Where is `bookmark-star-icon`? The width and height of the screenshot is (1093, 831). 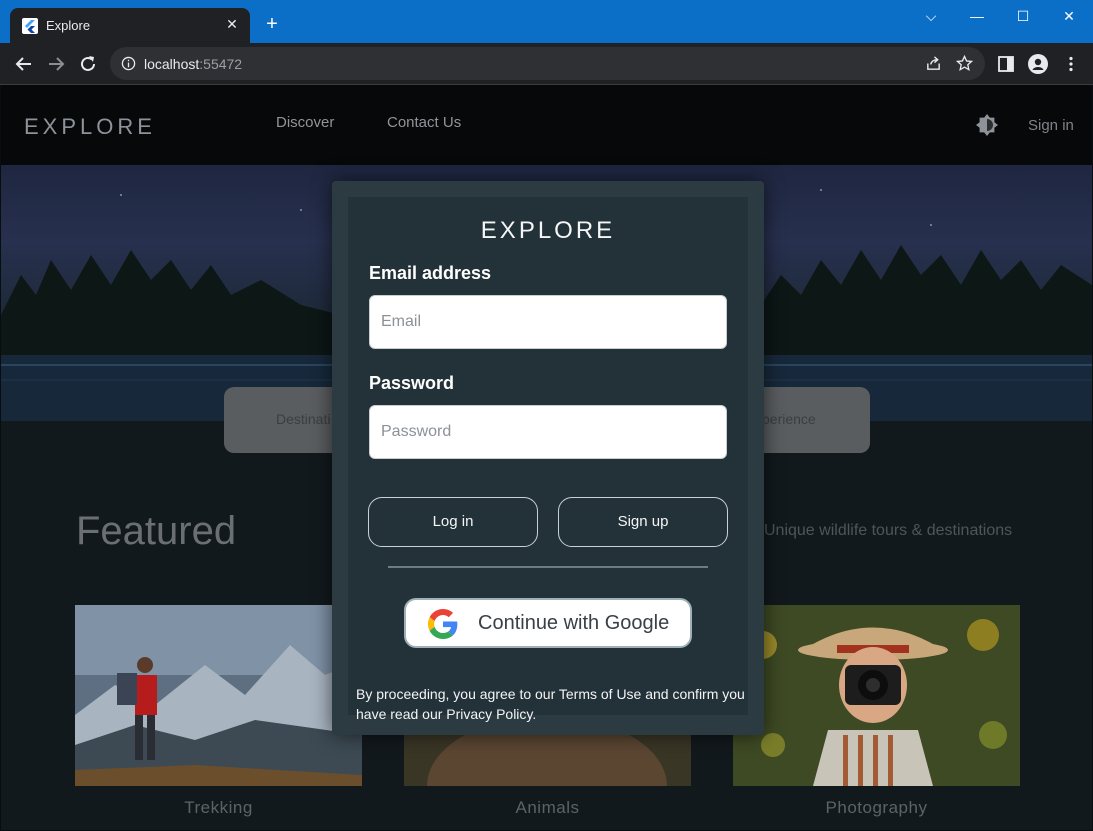 bookmark-star-icon is located at coordinates (964, 63).